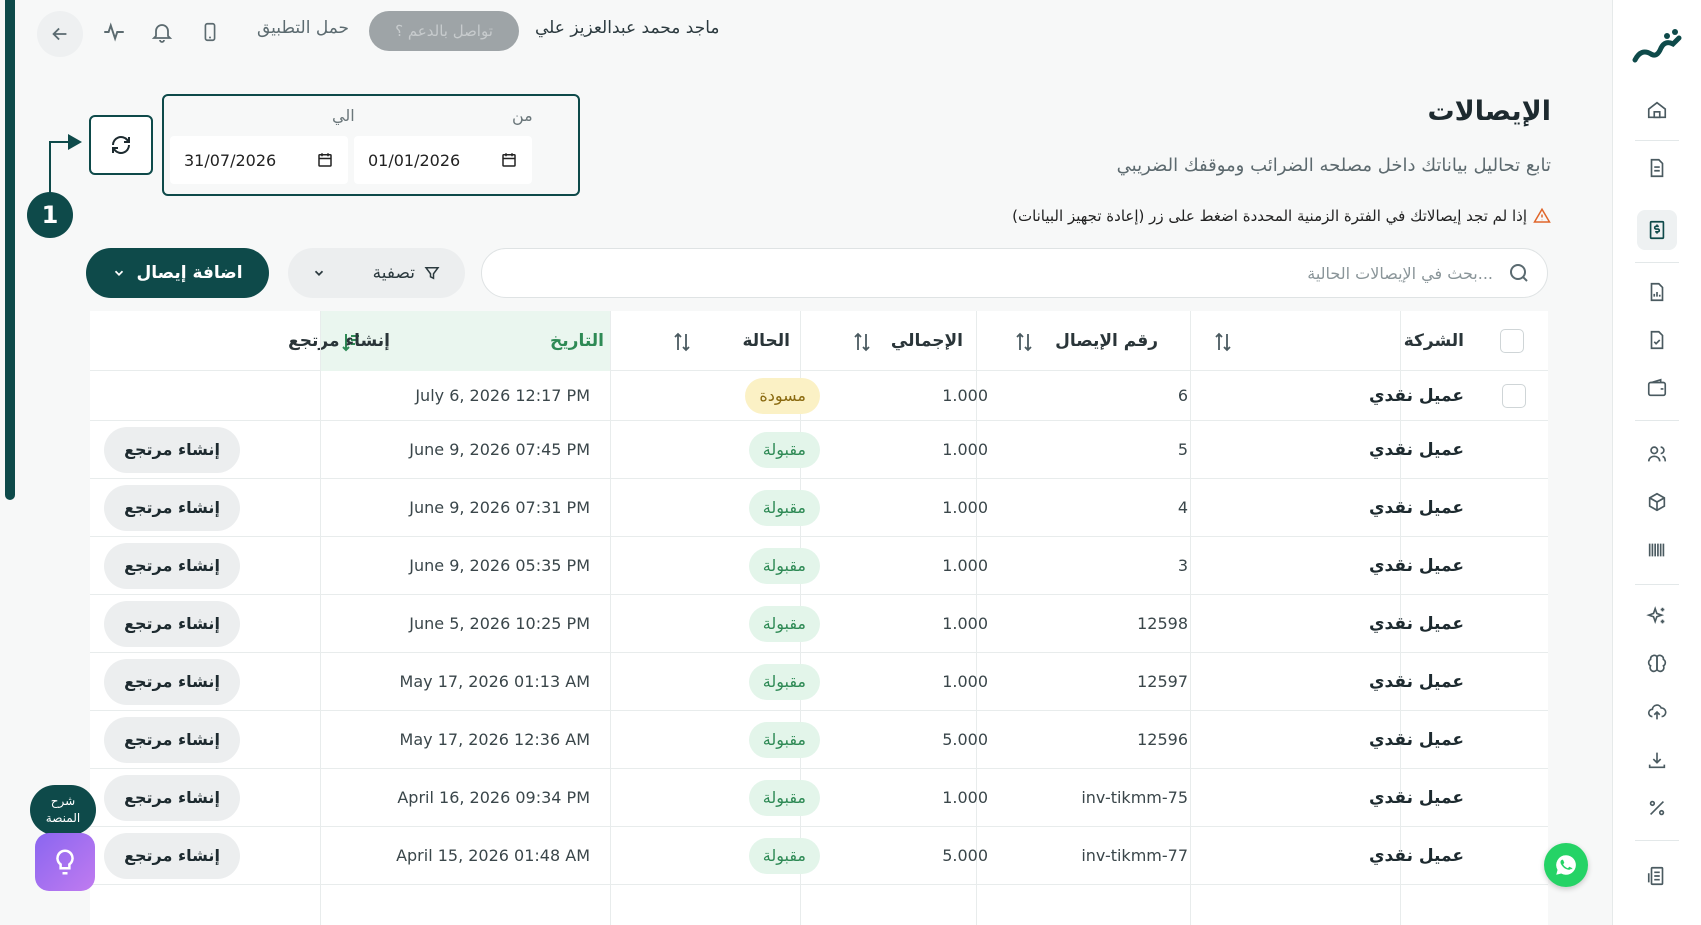  I want to click on mobile-icon, so click(210, 32).